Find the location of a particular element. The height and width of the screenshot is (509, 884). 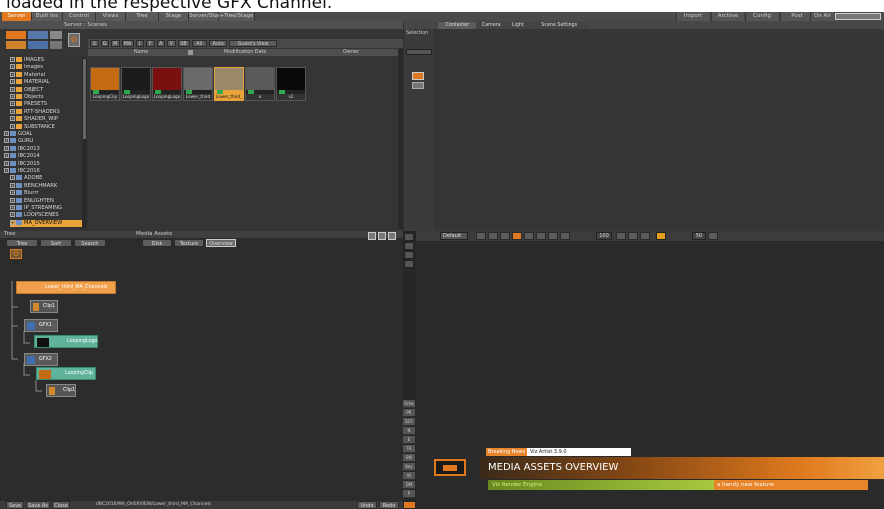

folder-item: + ADOBE is located at coordinates (46, 178).